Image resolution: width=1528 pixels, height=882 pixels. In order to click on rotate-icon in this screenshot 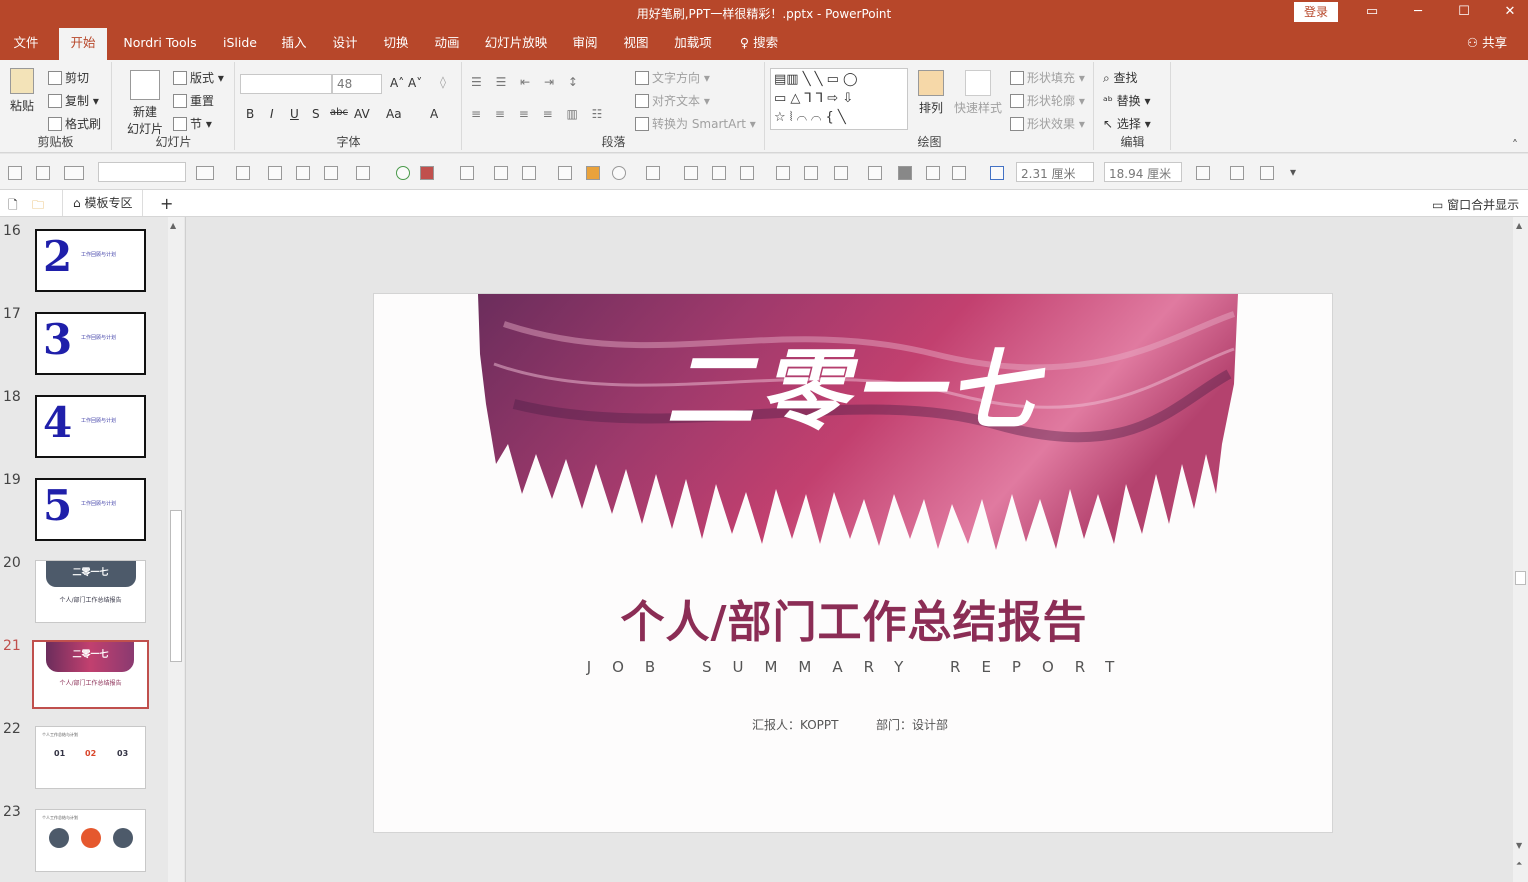, I will do `click(1267, 173)`.